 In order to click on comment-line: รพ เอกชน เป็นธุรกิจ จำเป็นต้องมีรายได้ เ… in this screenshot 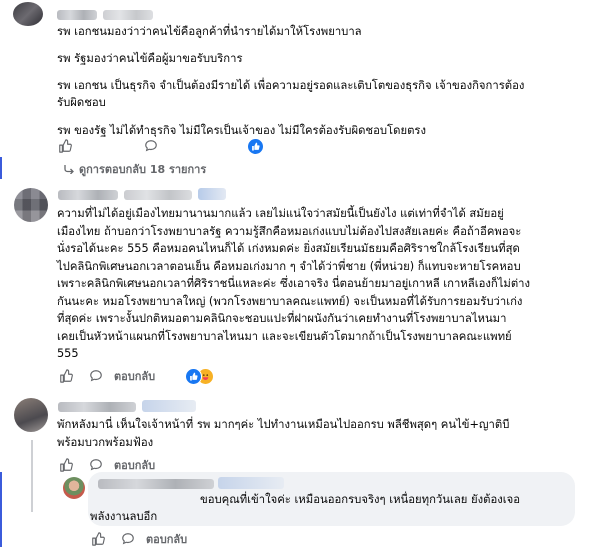, I will do `click(291, 85)`.